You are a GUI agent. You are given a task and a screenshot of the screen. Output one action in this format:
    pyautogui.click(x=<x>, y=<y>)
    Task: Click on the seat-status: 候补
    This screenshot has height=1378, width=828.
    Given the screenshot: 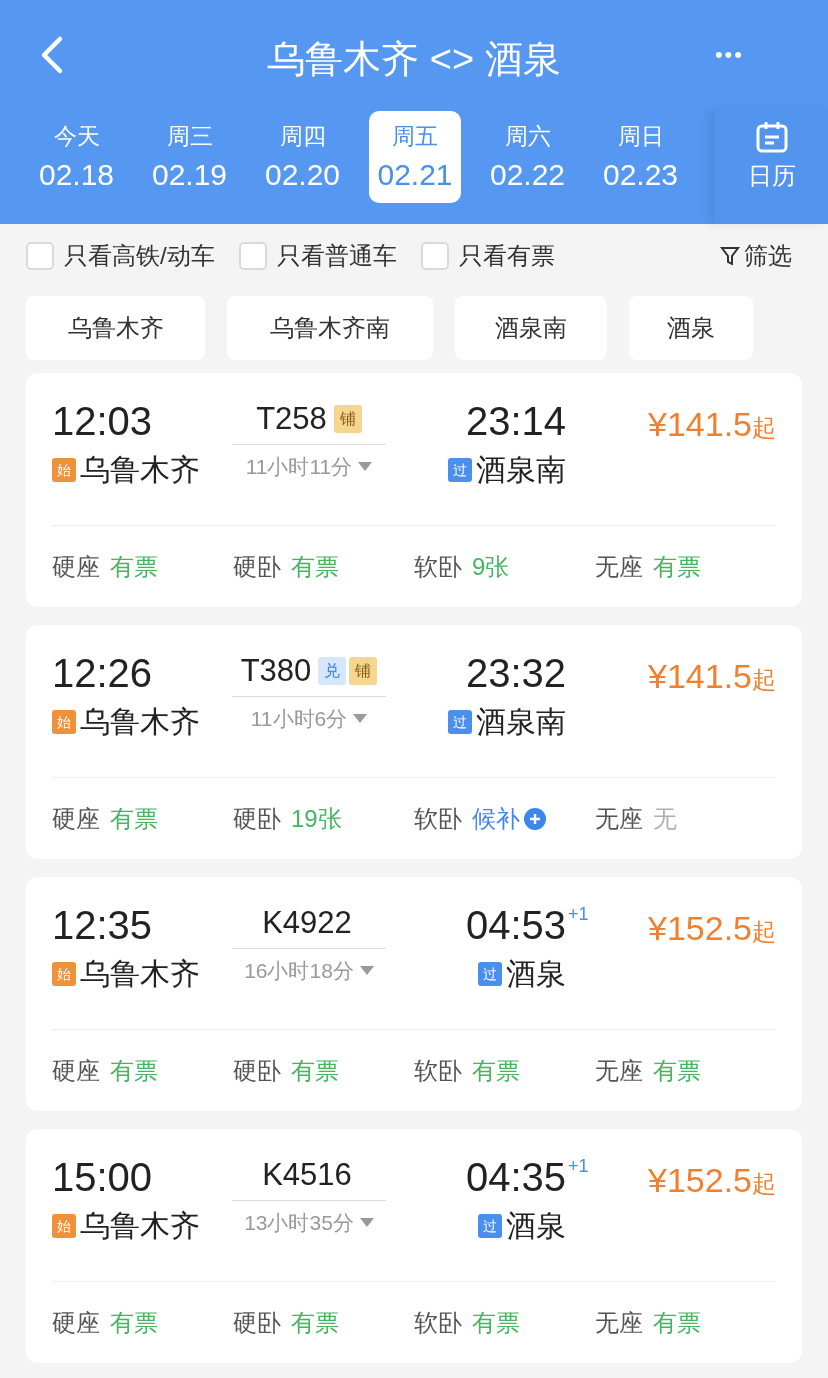 What is the action you would take?
    pyautogui.click(x=509, y=818)
    